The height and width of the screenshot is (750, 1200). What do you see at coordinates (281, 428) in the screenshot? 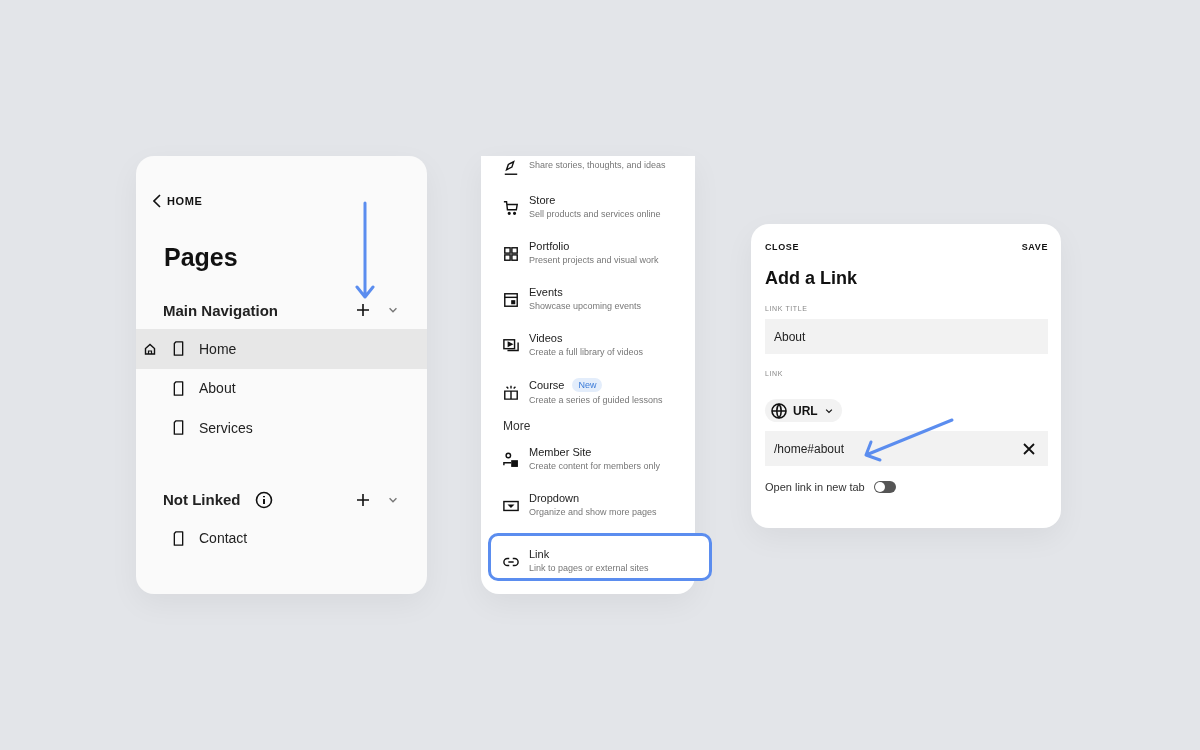
I see `page-row: Services` at bounding box center [281, 428].